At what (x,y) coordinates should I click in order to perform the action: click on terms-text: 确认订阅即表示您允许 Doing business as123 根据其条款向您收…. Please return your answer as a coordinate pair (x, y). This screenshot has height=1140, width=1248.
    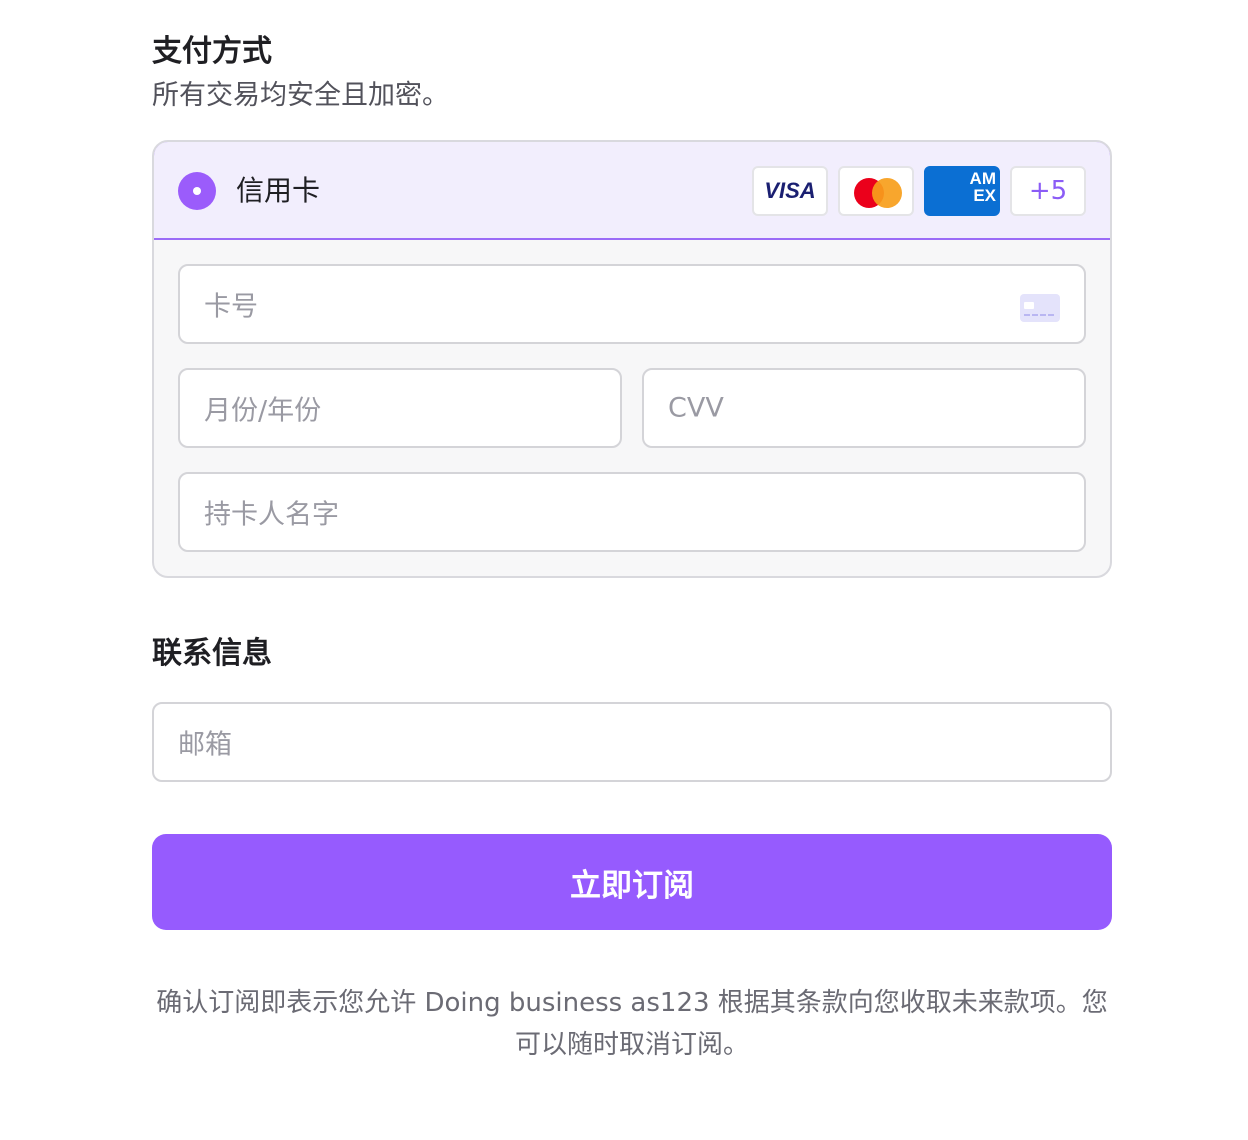
    Looking at the image, I should click on (632, 1024).